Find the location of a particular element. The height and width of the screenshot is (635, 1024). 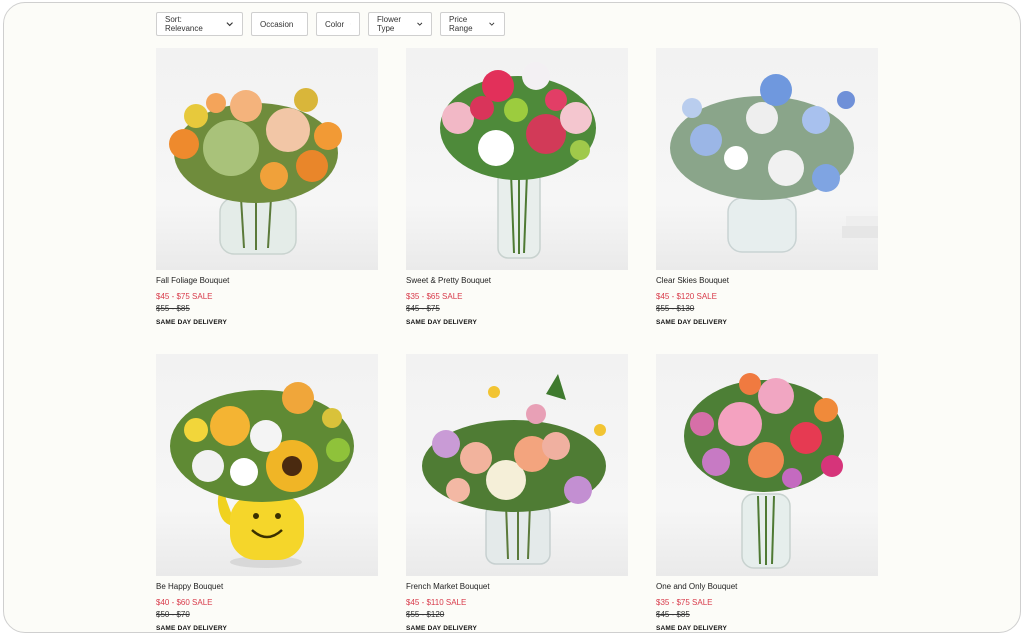

occasion-dropdown: Occasion is located at coordinates (279, 24).